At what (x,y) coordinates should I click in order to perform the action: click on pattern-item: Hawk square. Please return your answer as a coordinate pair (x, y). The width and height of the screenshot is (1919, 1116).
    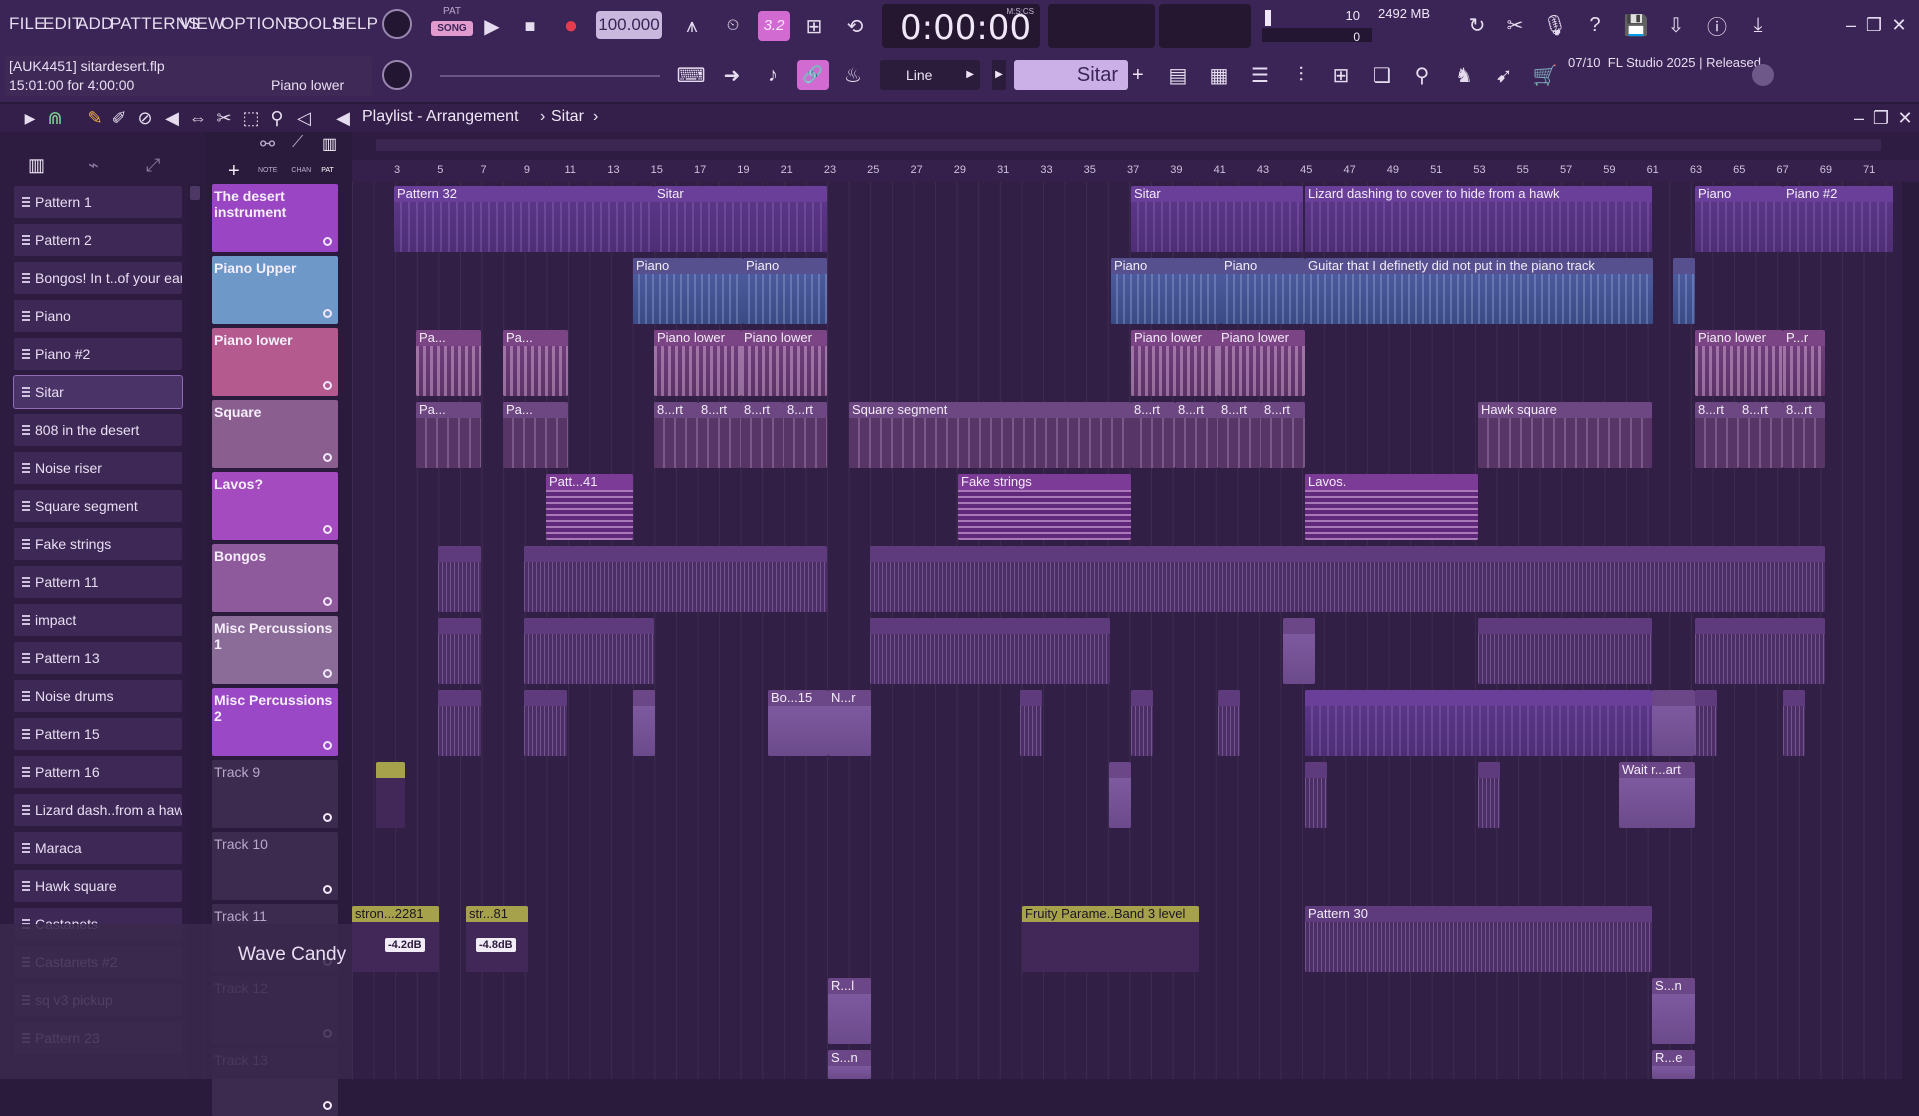
    Looking at the image, I should click on (98, 886).